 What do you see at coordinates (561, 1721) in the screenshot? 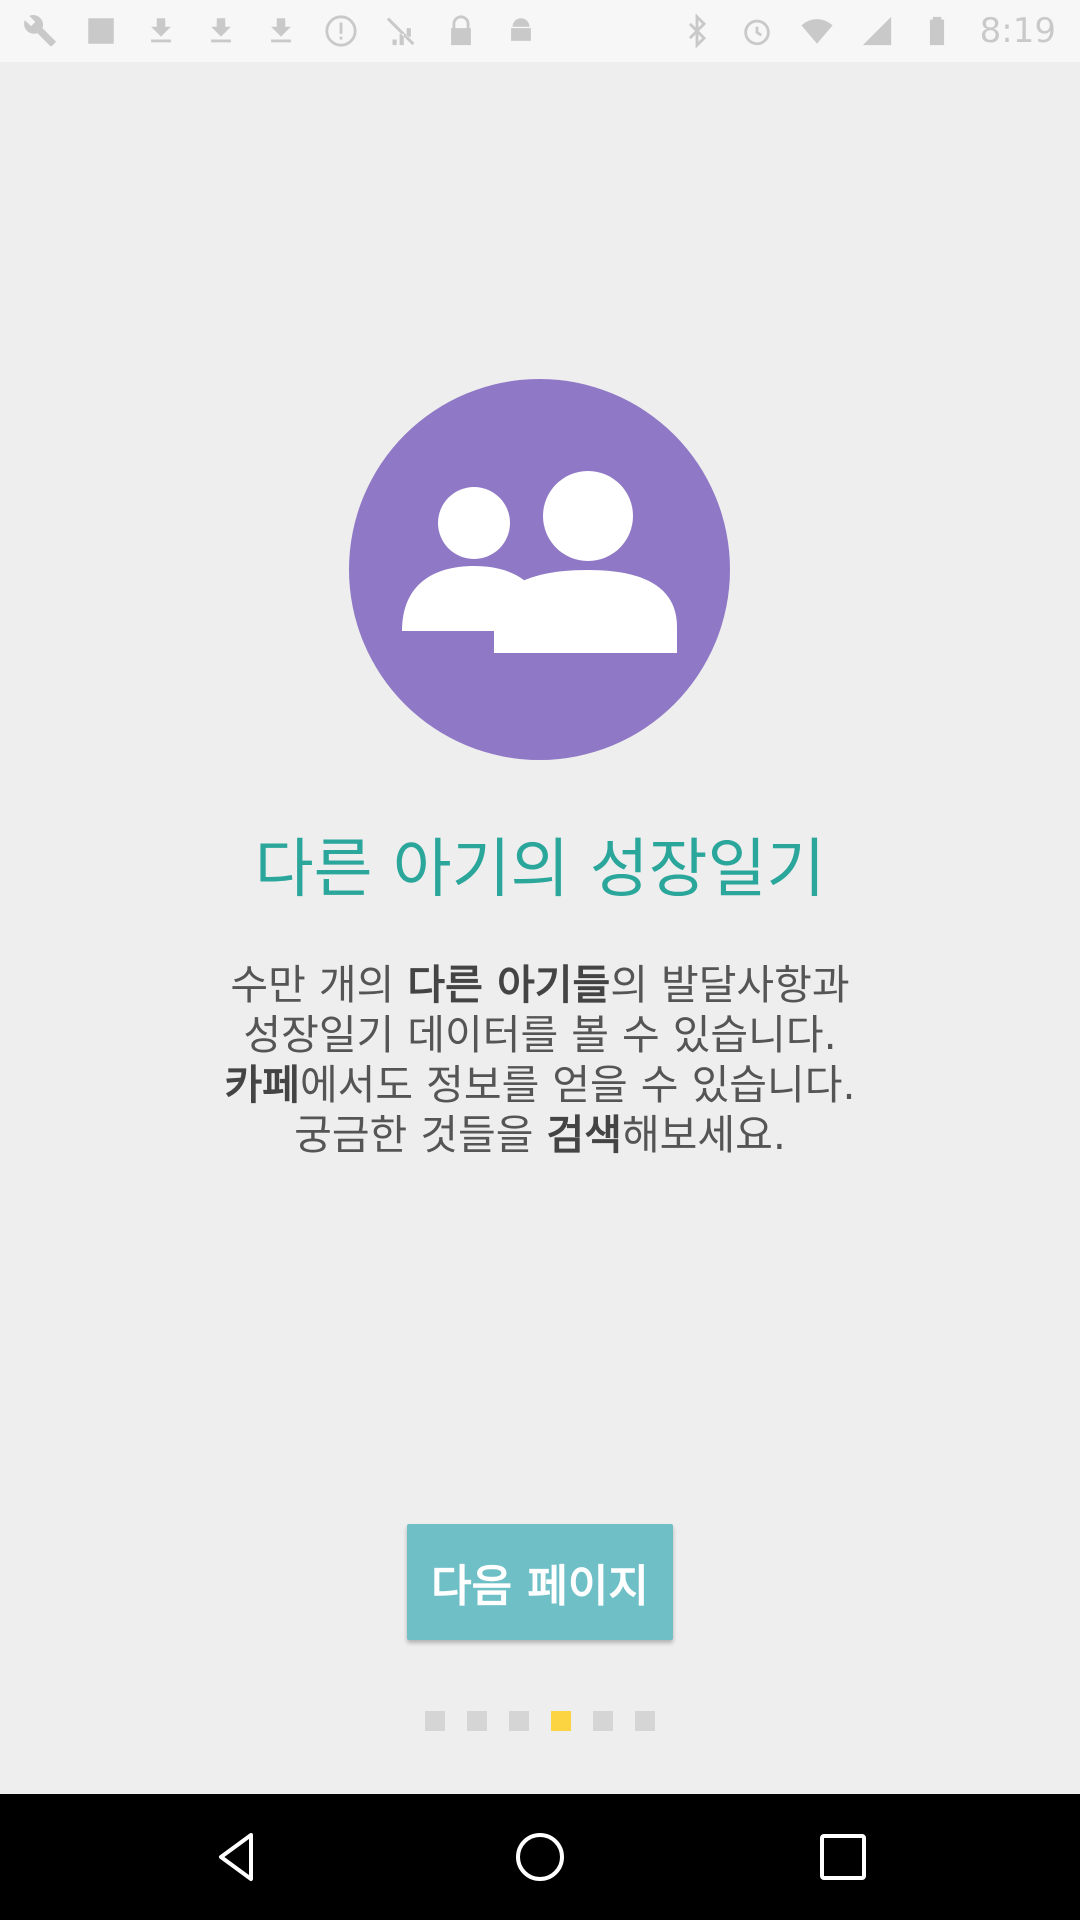
I see `page-dot-active` at bounding box center [561, 1721].